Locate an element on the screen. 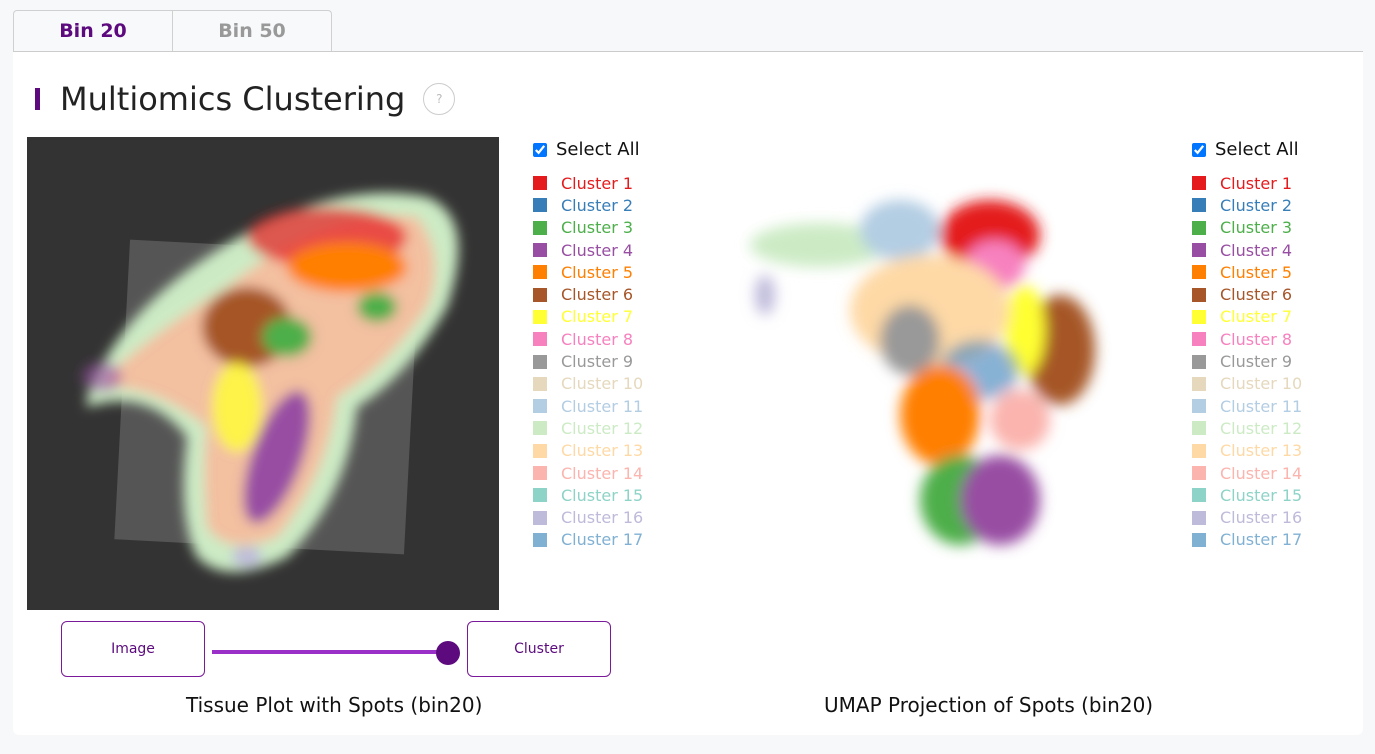 Image resolution: width=1375 pixels, height=754 pixels. legend-label: Cluster 14 is located at coordinates (1261, 473).